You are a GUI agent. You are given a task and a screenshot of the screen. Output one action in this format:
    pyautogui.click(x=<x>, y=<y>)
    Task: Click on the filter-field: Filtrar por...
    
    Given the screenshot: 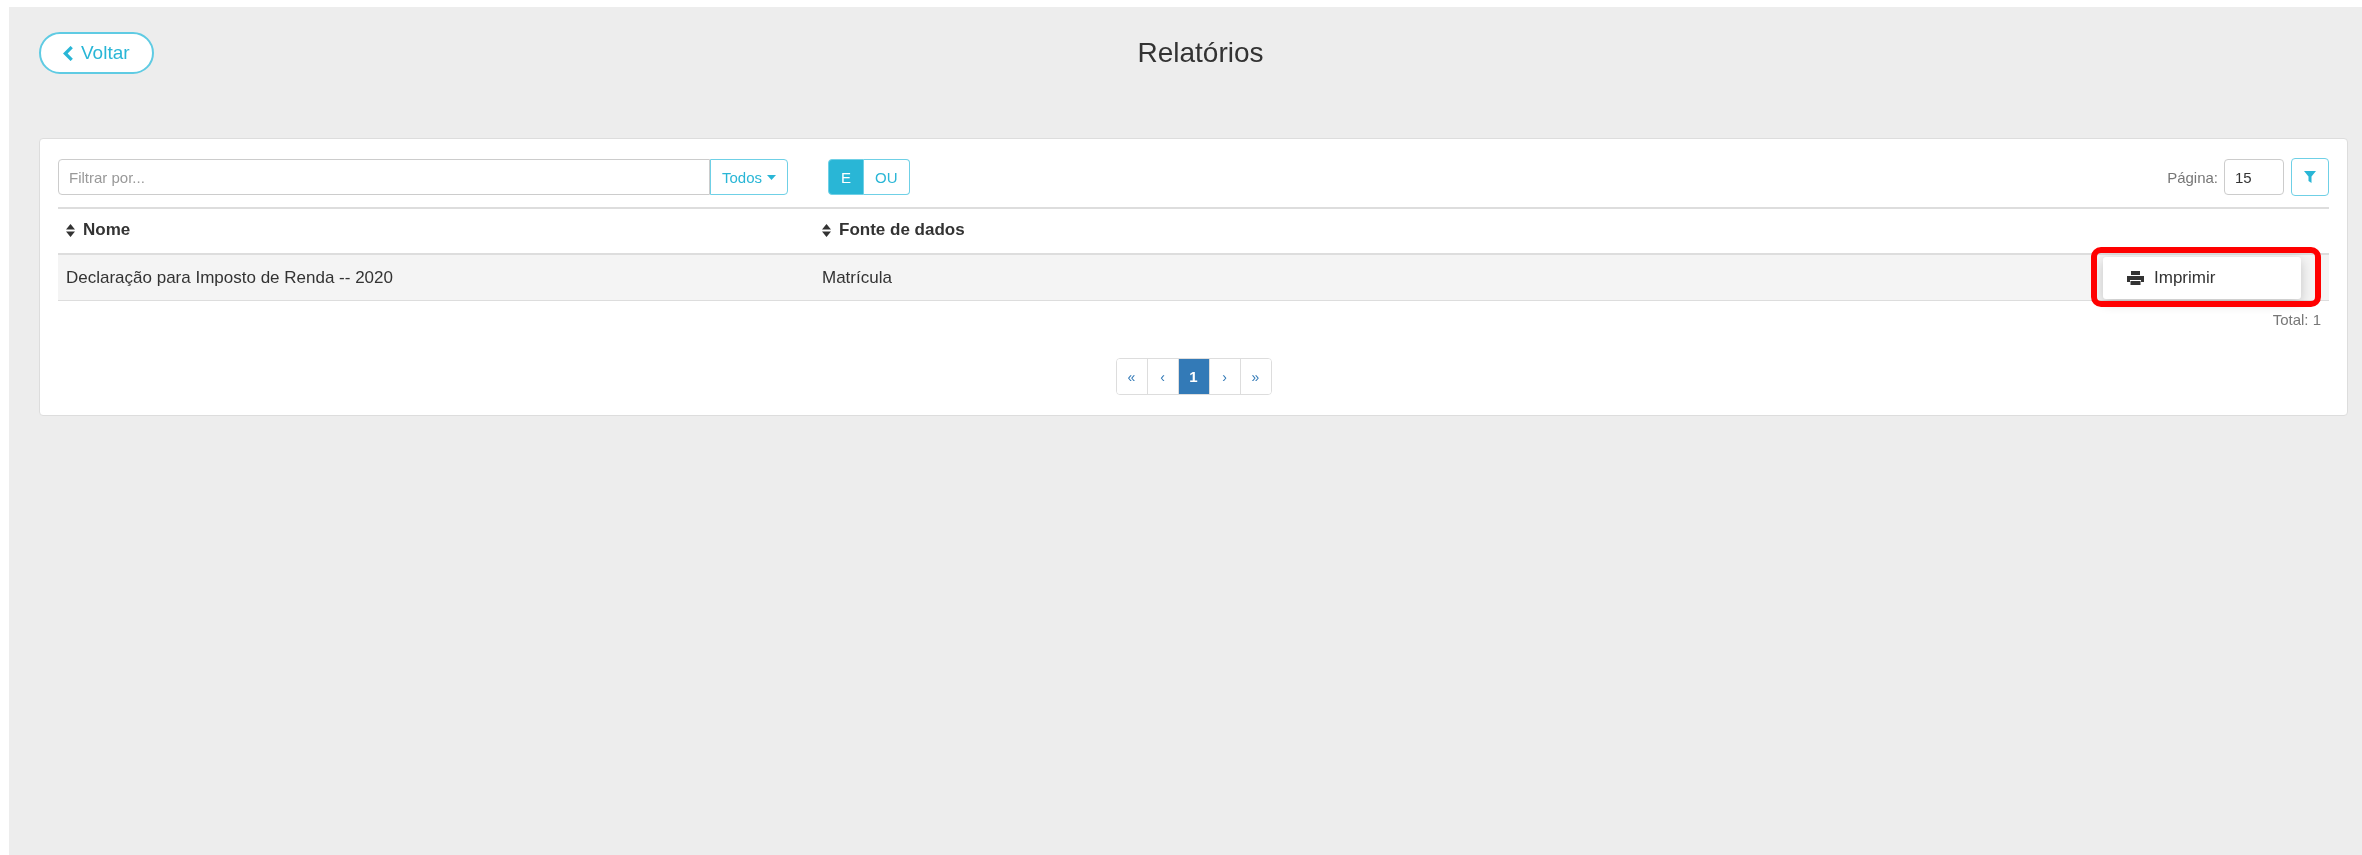 What is the action you would take?
    pyautogui.click(x=384, y=177)
    